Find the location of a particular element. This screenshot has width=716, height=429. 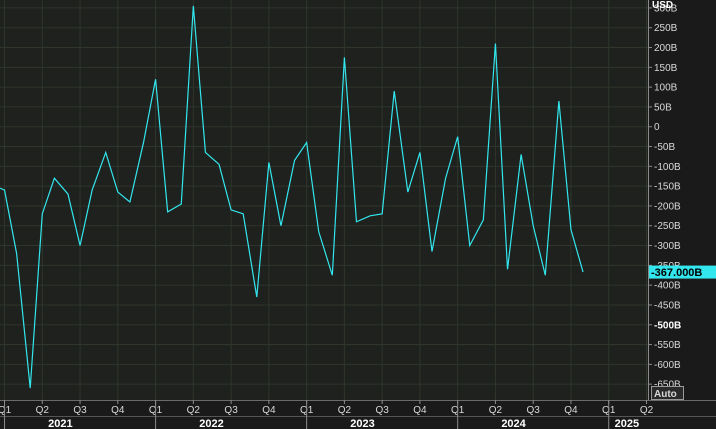

auto-scale-label: Auto is located at coordinates (665, 394).